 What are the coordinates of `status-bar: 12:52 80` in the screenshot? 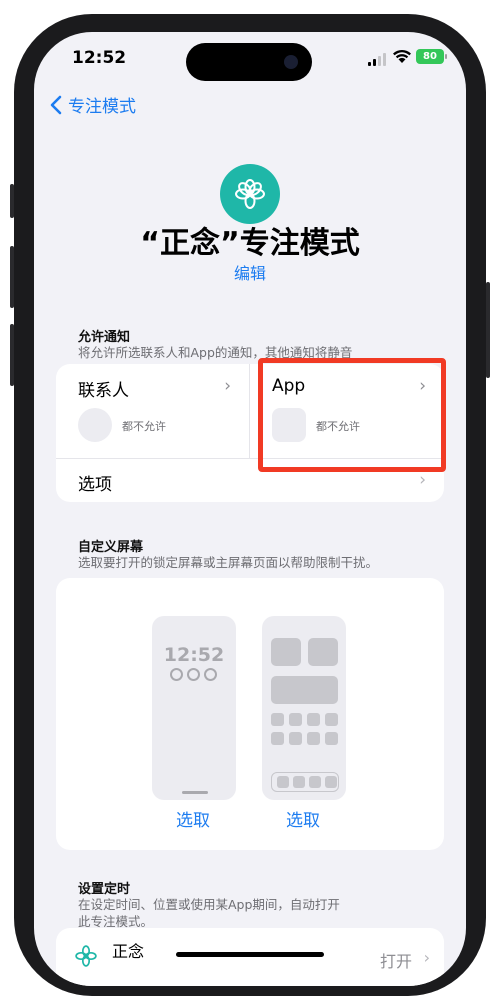 It's located at (250, 60).